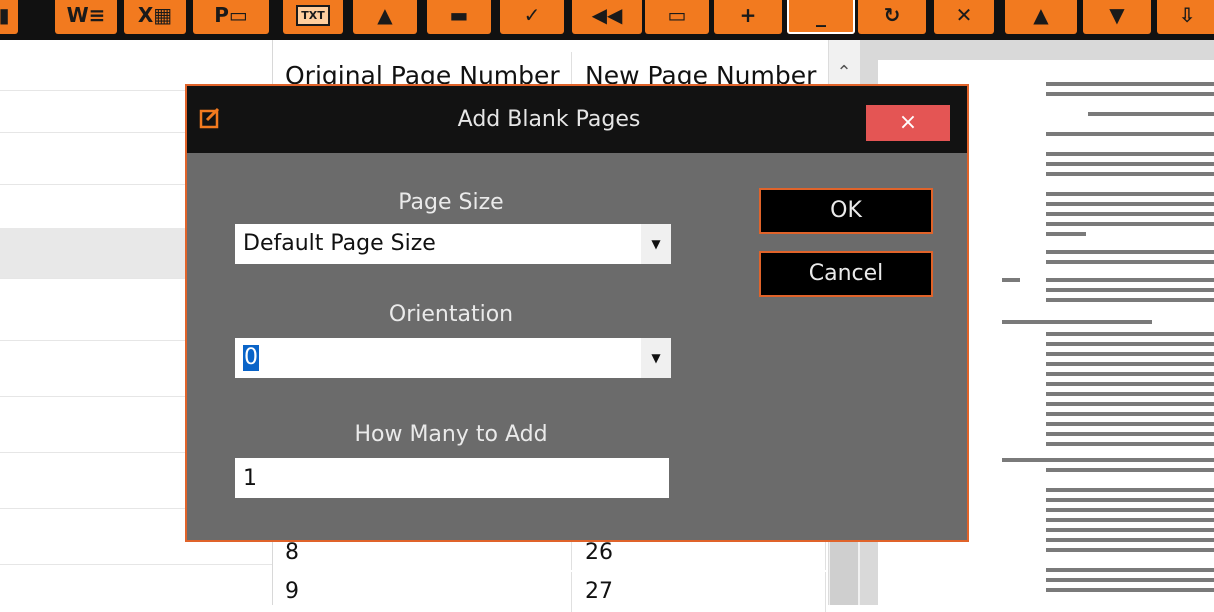  I want to click on dialog-titlebar: Add Blank Pages ×, so click(577, 119).